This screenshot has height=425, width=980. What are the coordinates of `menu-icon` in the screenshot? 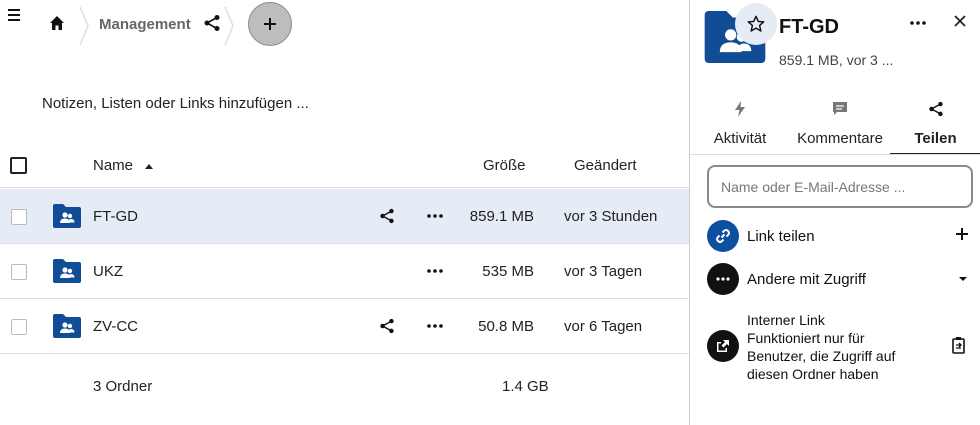 It's located at (14, 16).